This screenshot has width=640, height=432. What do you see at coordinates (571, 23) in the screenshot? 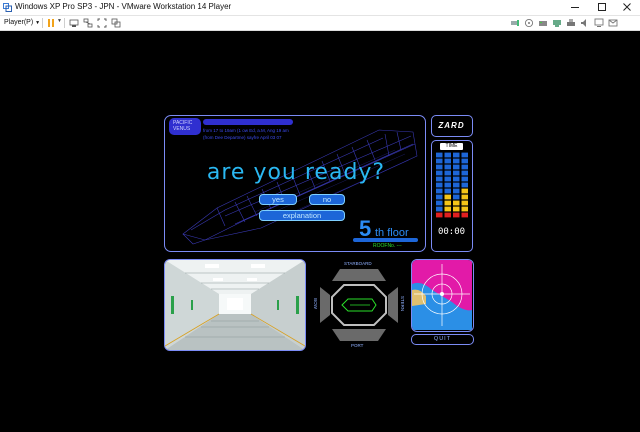
I see `printer-icon` at bounding box center [571, 23].